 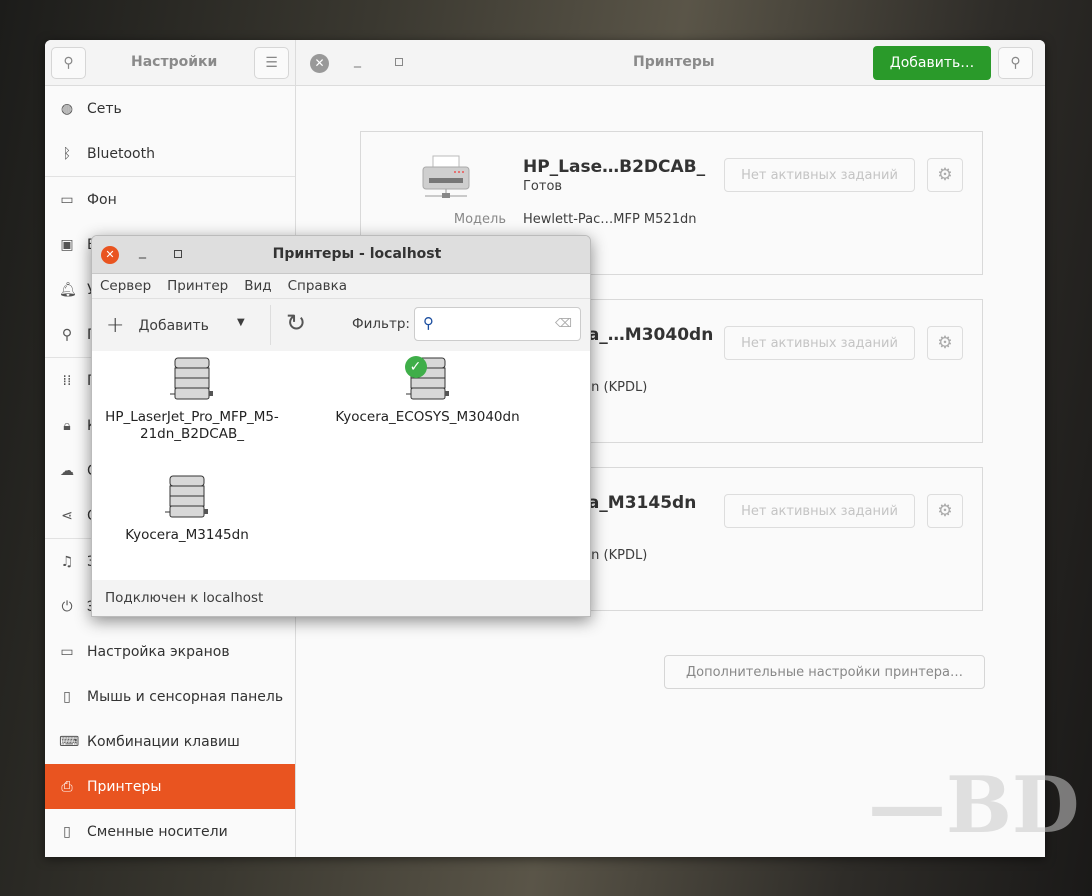 What do you see at coordinates (357, 60) in the screenshot?
I see `minimize-button: _` at bounding box center [357, 60].